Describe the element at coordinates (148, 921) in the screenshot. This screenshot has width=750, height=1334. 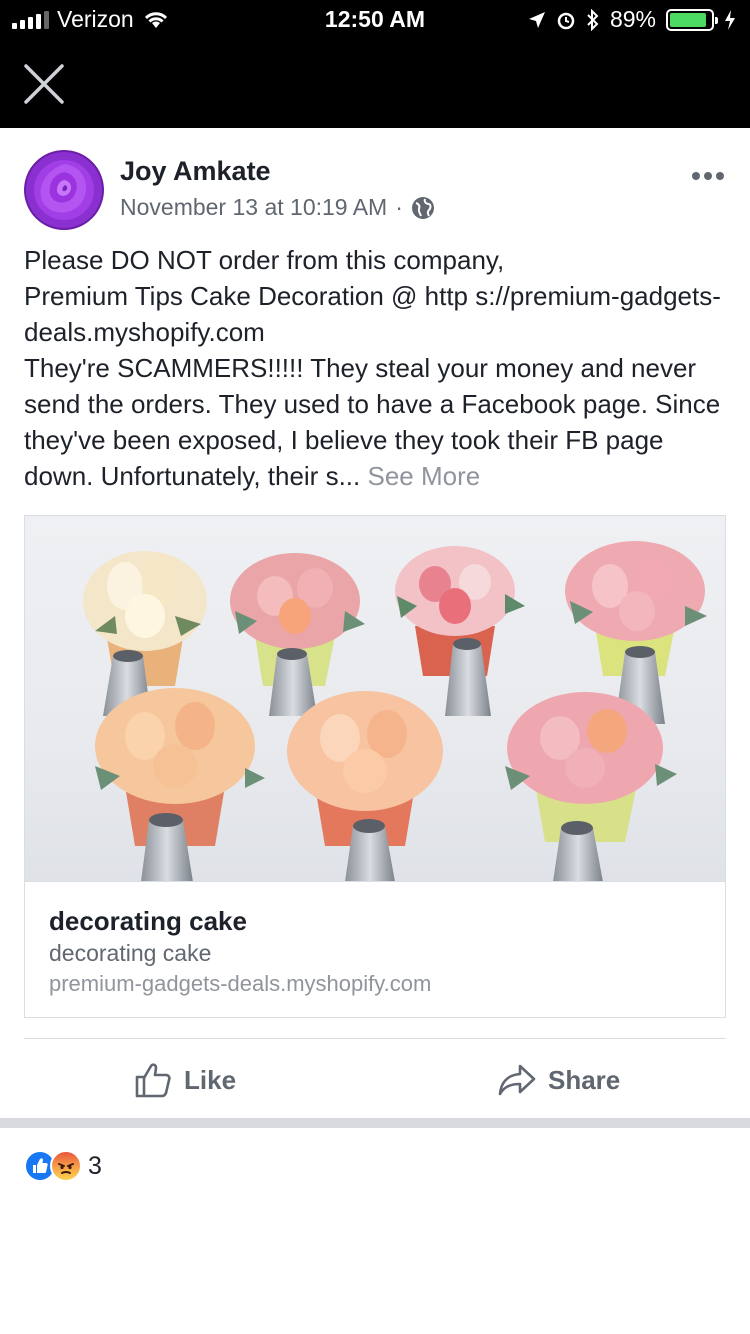
I see `link-title: decorating cake` at that location.